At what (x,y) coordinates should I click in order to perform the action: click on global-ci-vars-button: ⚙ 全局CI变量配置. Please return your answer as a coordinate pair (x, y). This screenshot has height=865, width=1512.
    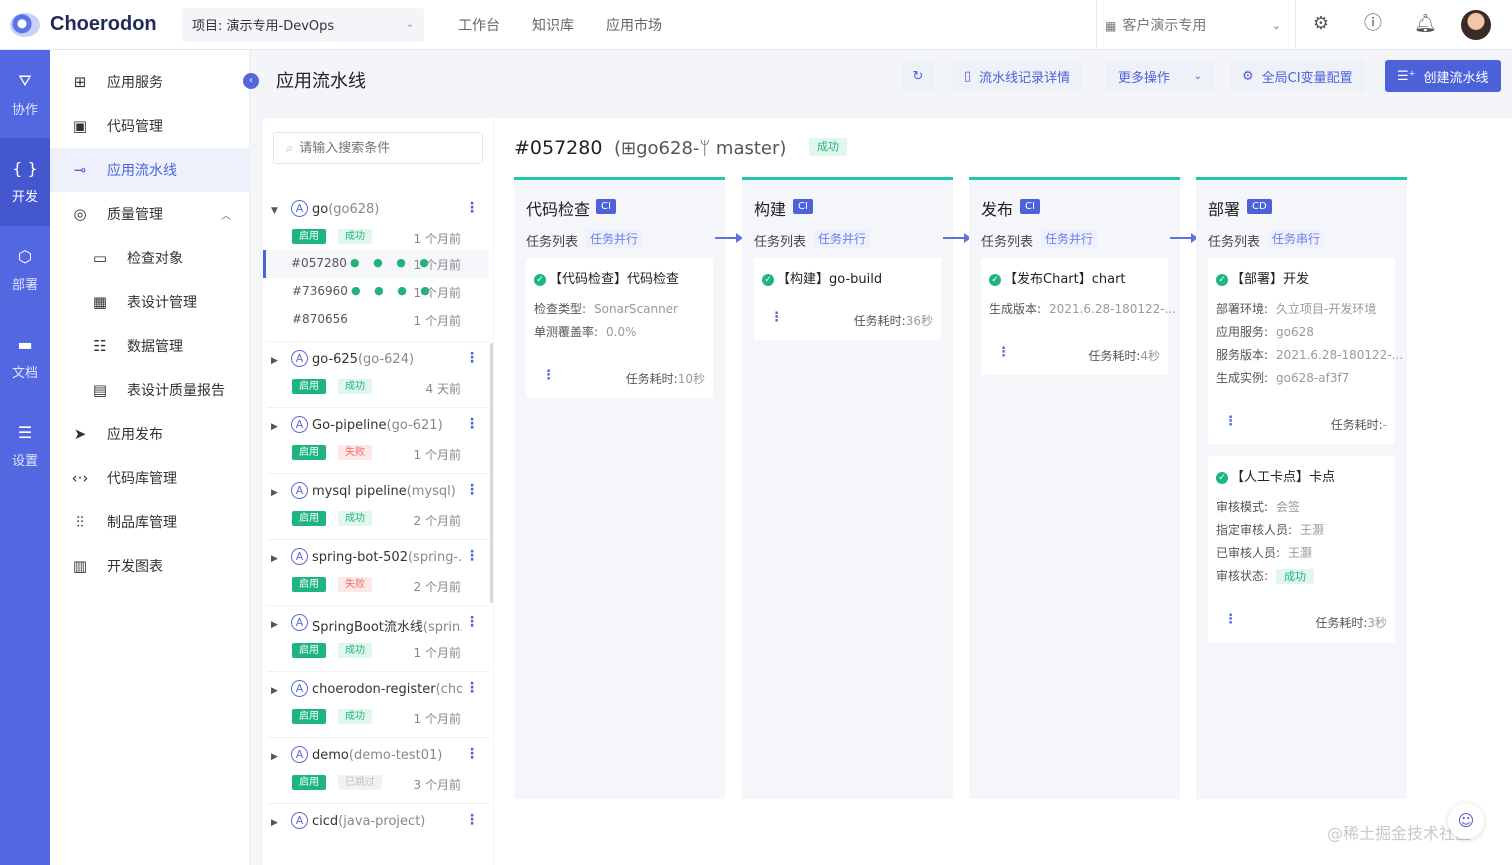
    Looking at the image, I should click on (1297, 76).